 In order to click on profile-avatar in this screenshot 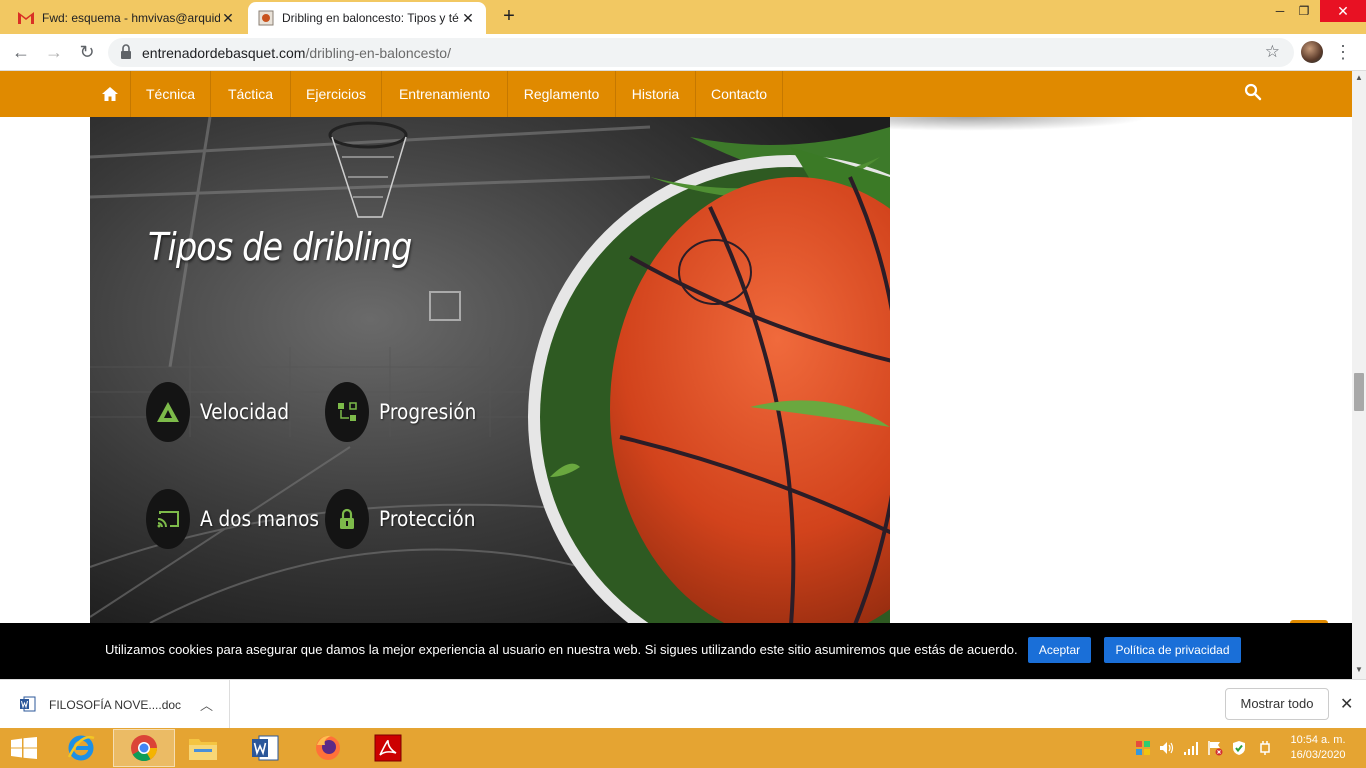, I will do `click(1312, 52)`.